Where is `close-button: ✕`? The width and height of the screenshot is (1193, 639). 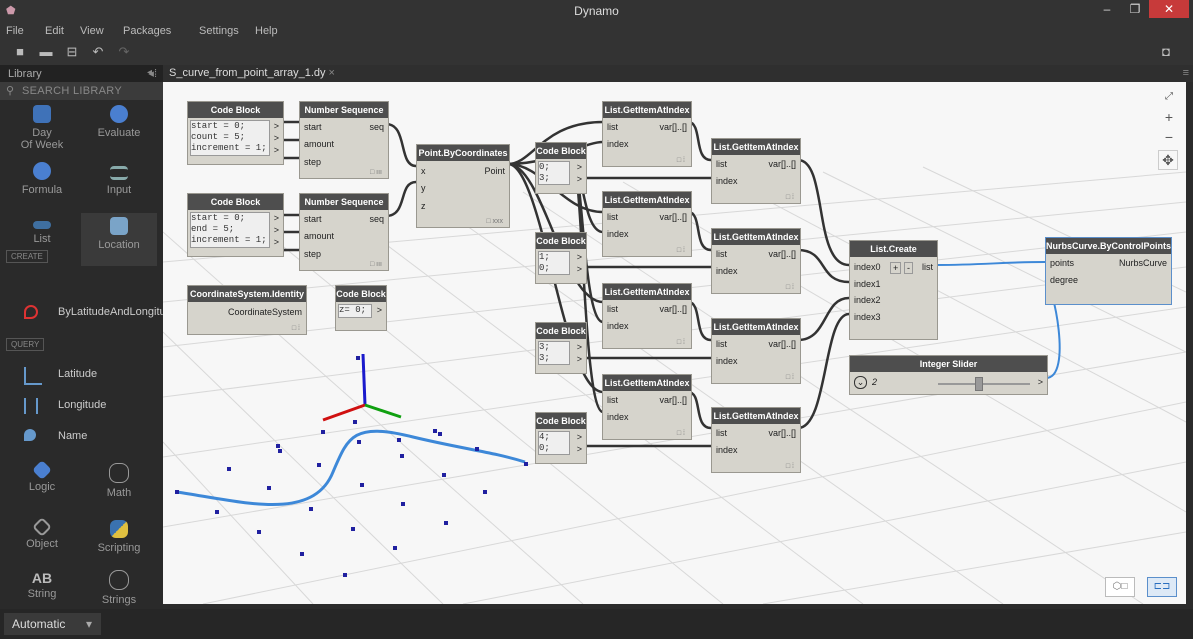 close-button: ✕ is located at coordinates (1169, 9).